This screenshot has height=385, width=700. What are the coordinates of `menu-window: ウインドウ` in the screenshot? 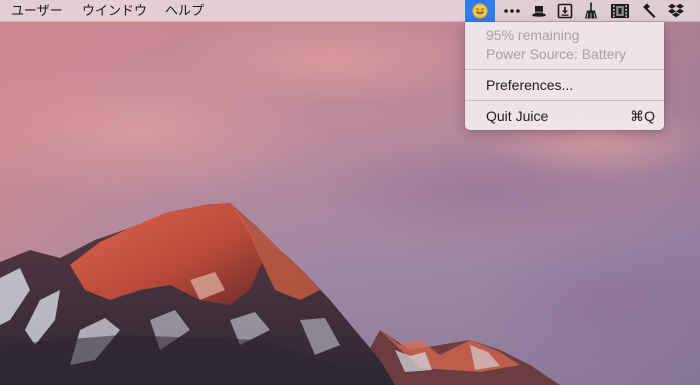 It's located at (114, 11).